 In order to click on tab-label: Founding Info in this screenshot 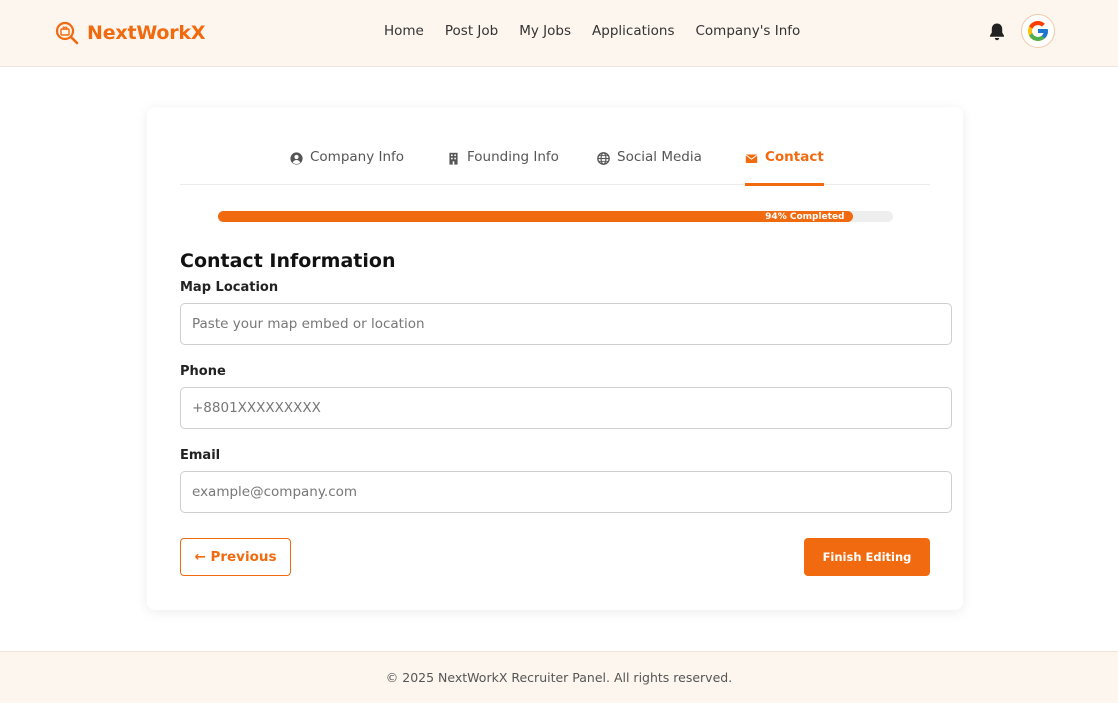, I will do `click(513, 157)`.